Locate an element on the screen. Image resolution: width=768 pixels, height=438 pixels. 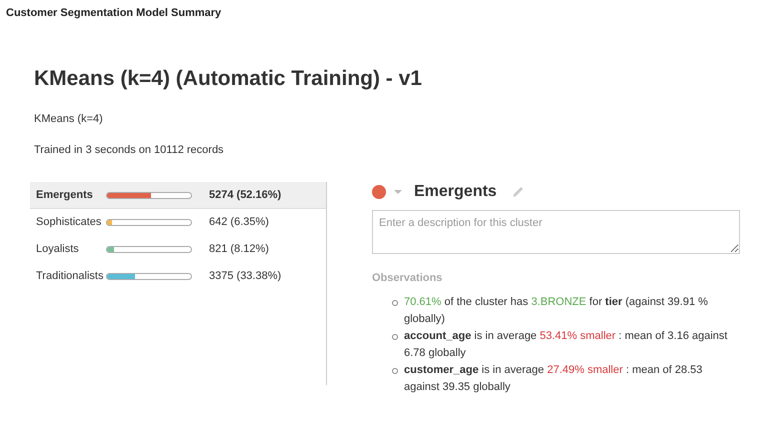
cluster-row: Emergents 5274 (52.16%) is located at coordinates (178, 195).